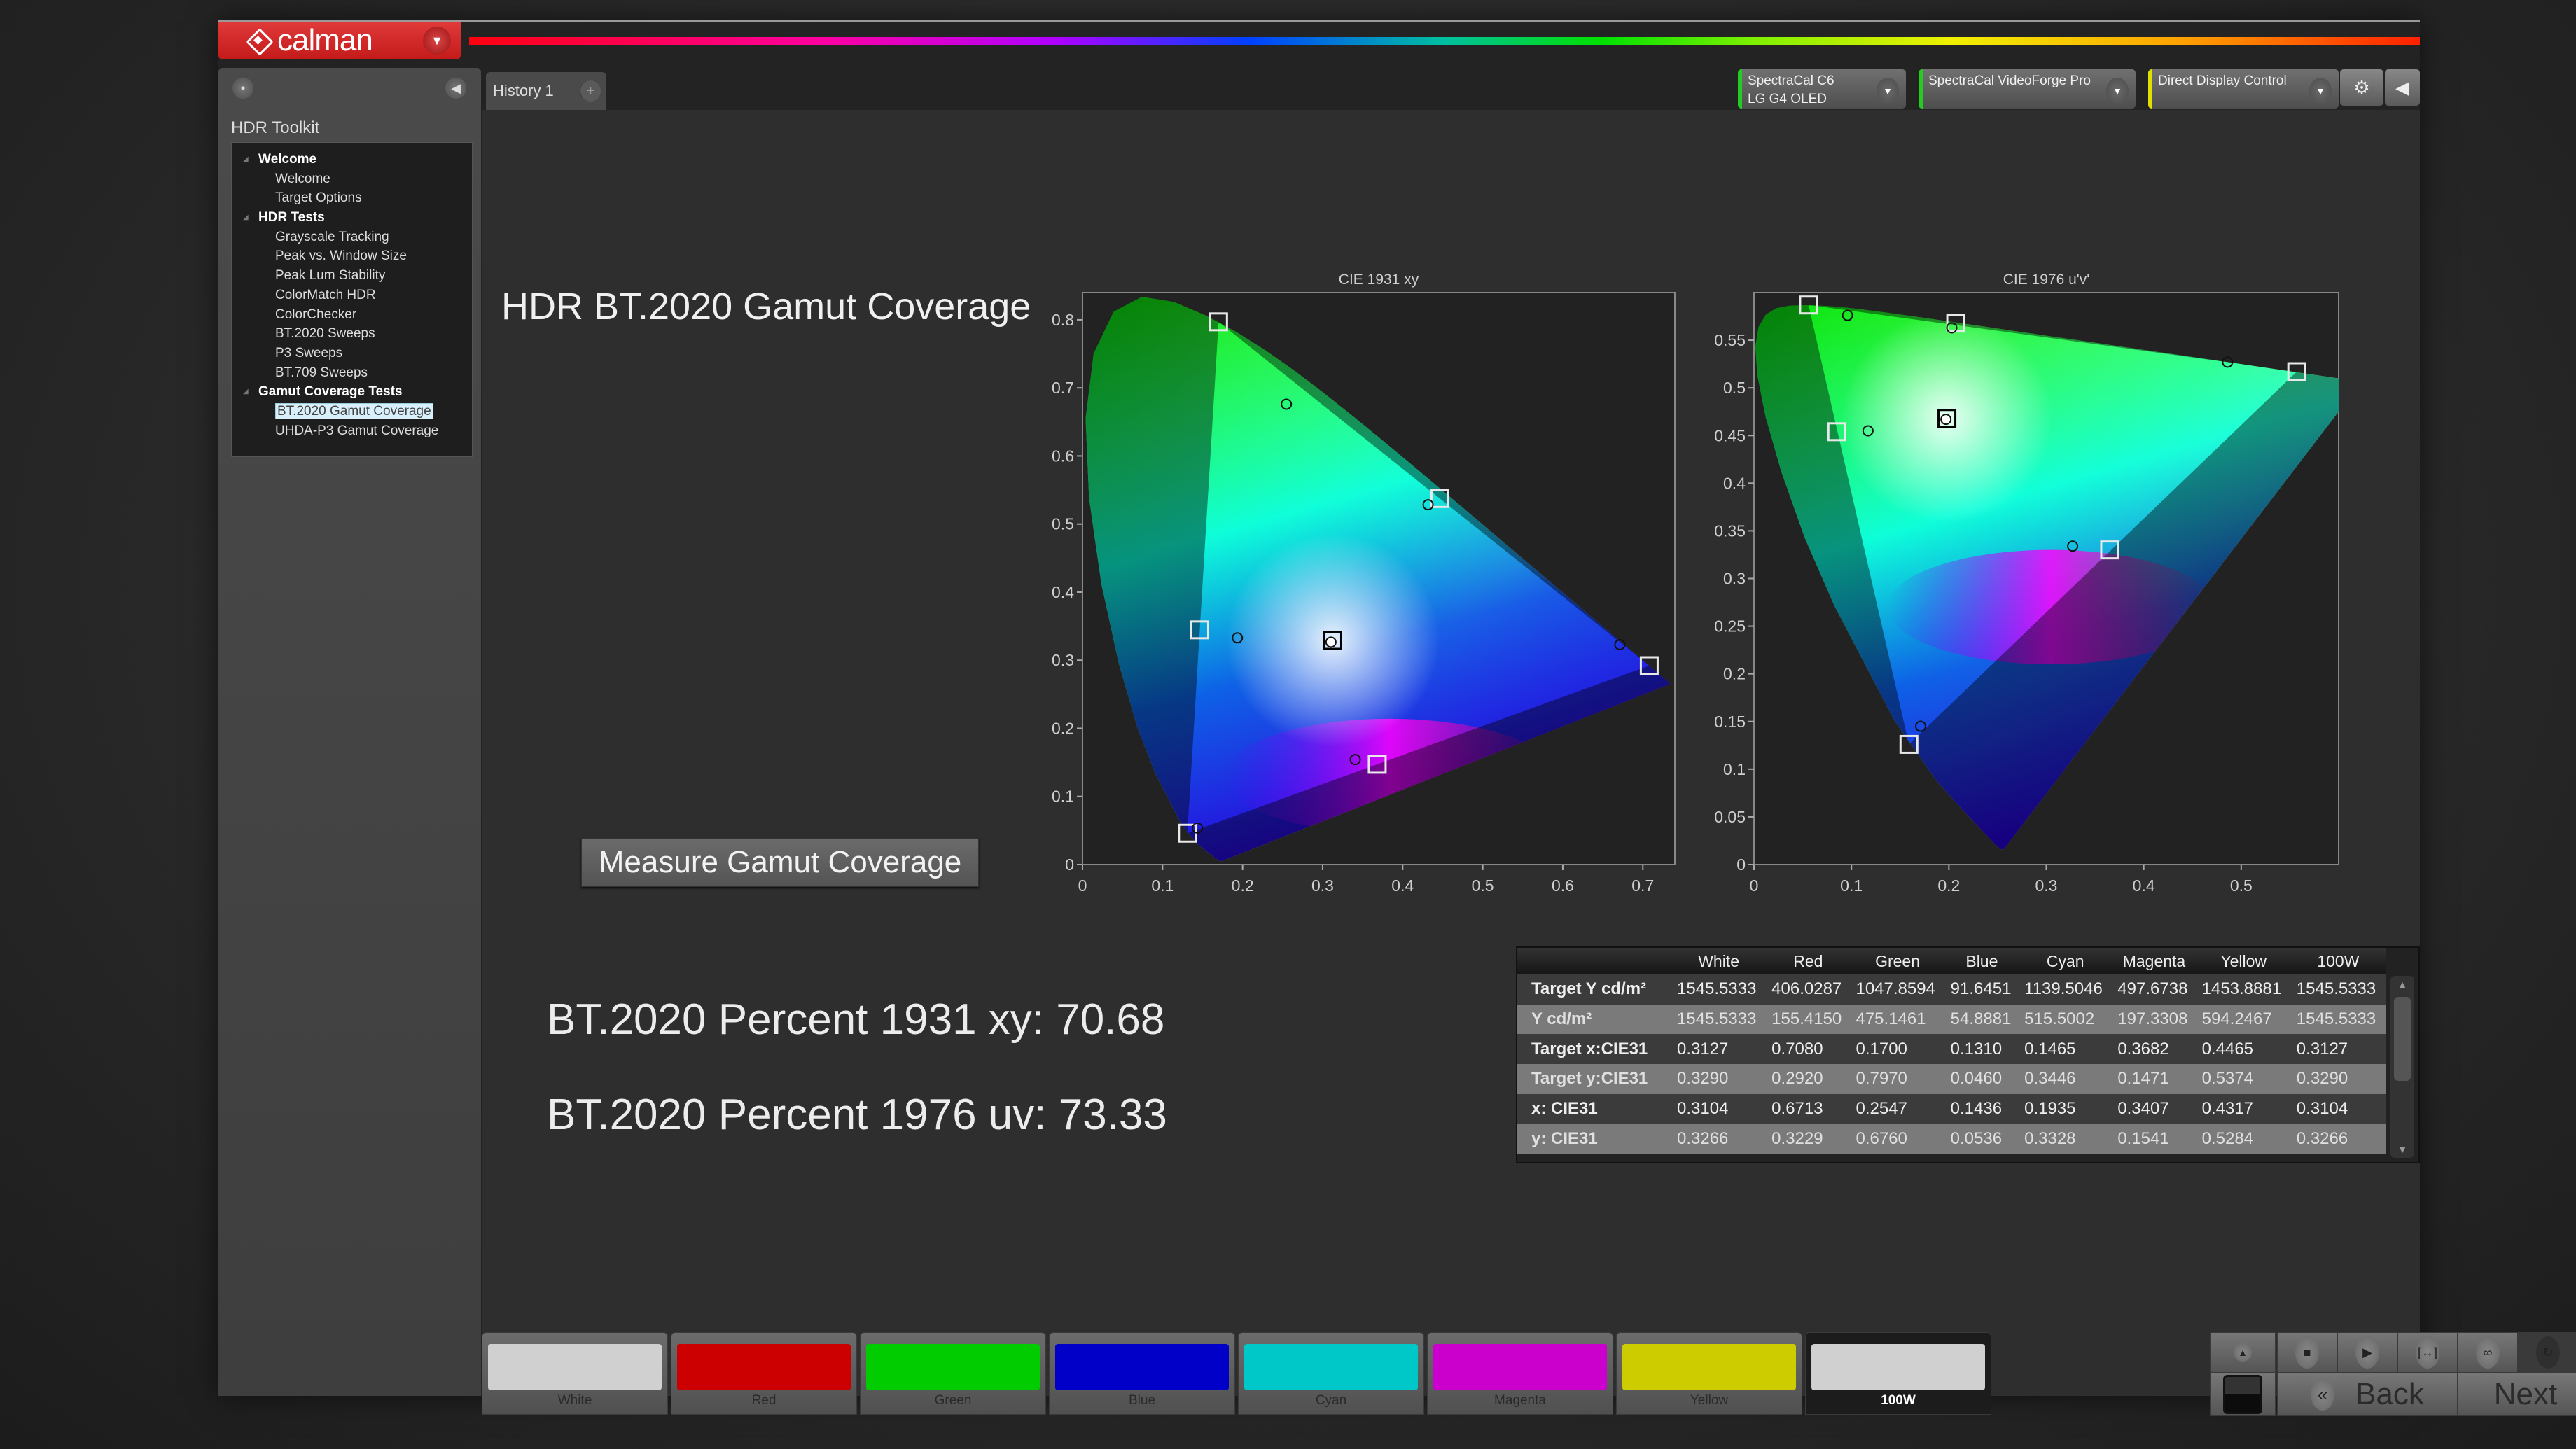 This screenshot has height=1449, width=2576. Describe the element at coordinates (574, 1400) in the screenshot. I see `swatch-label: White` at that location.